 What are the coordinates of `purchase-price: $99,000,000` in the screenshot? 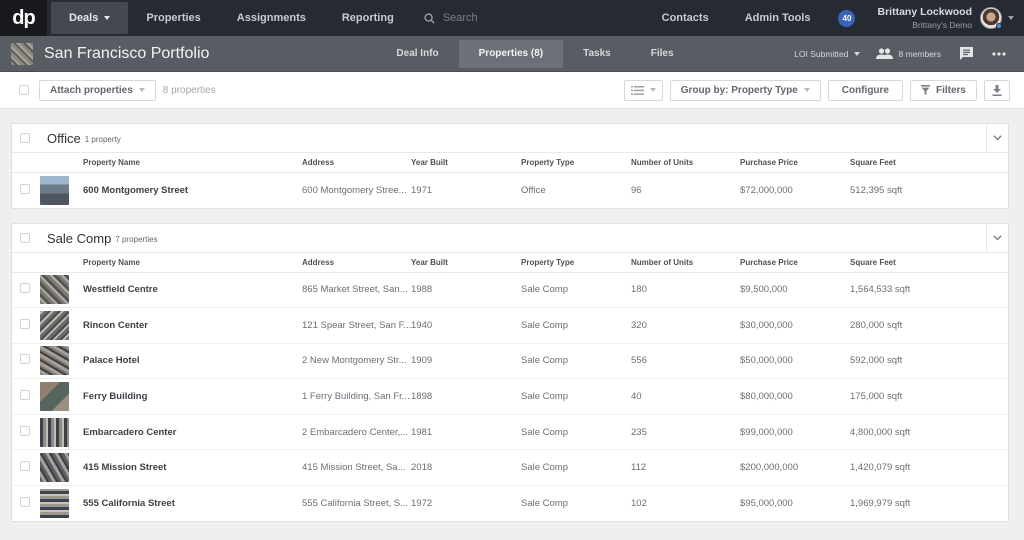 It's located at (795, 432).